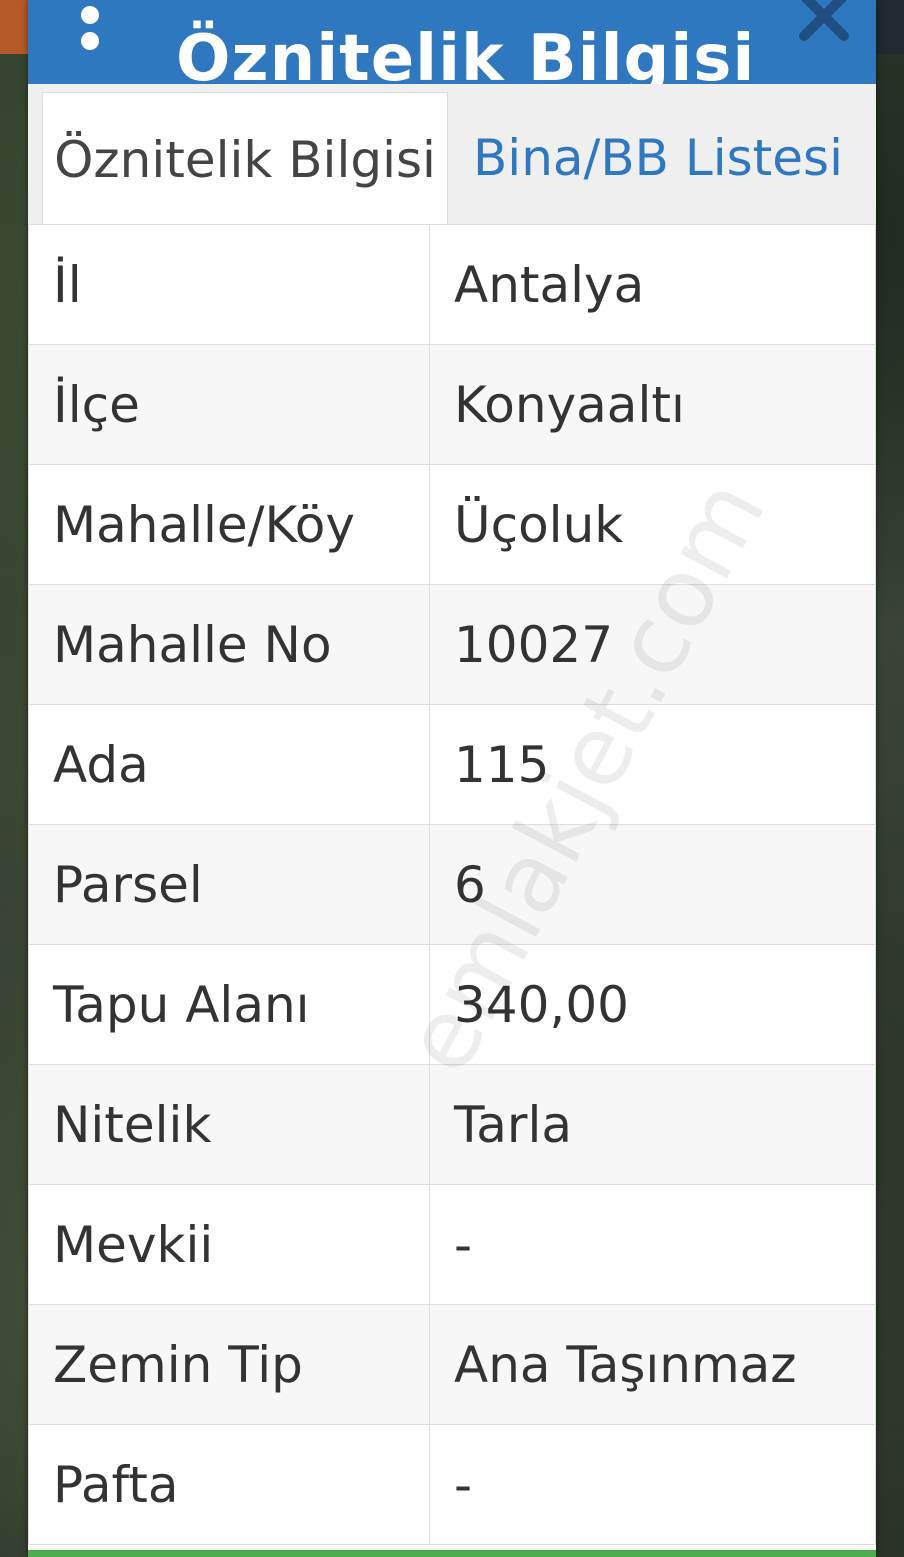  What do you see at coordinates (652, 524) in the screenshot?
I see `attribute-value: Üçoluk` at bounding box center [652, 524].